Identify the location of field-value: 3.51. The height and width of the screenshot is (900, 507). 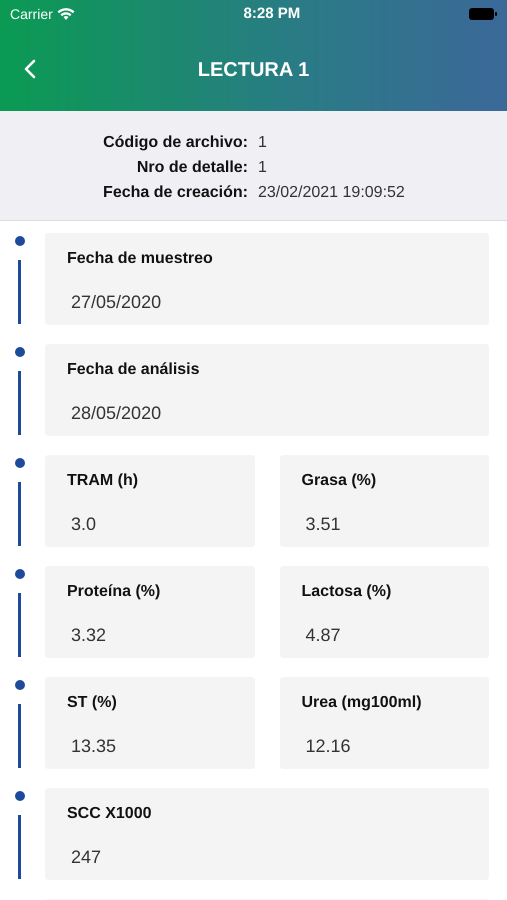
(323, 524).